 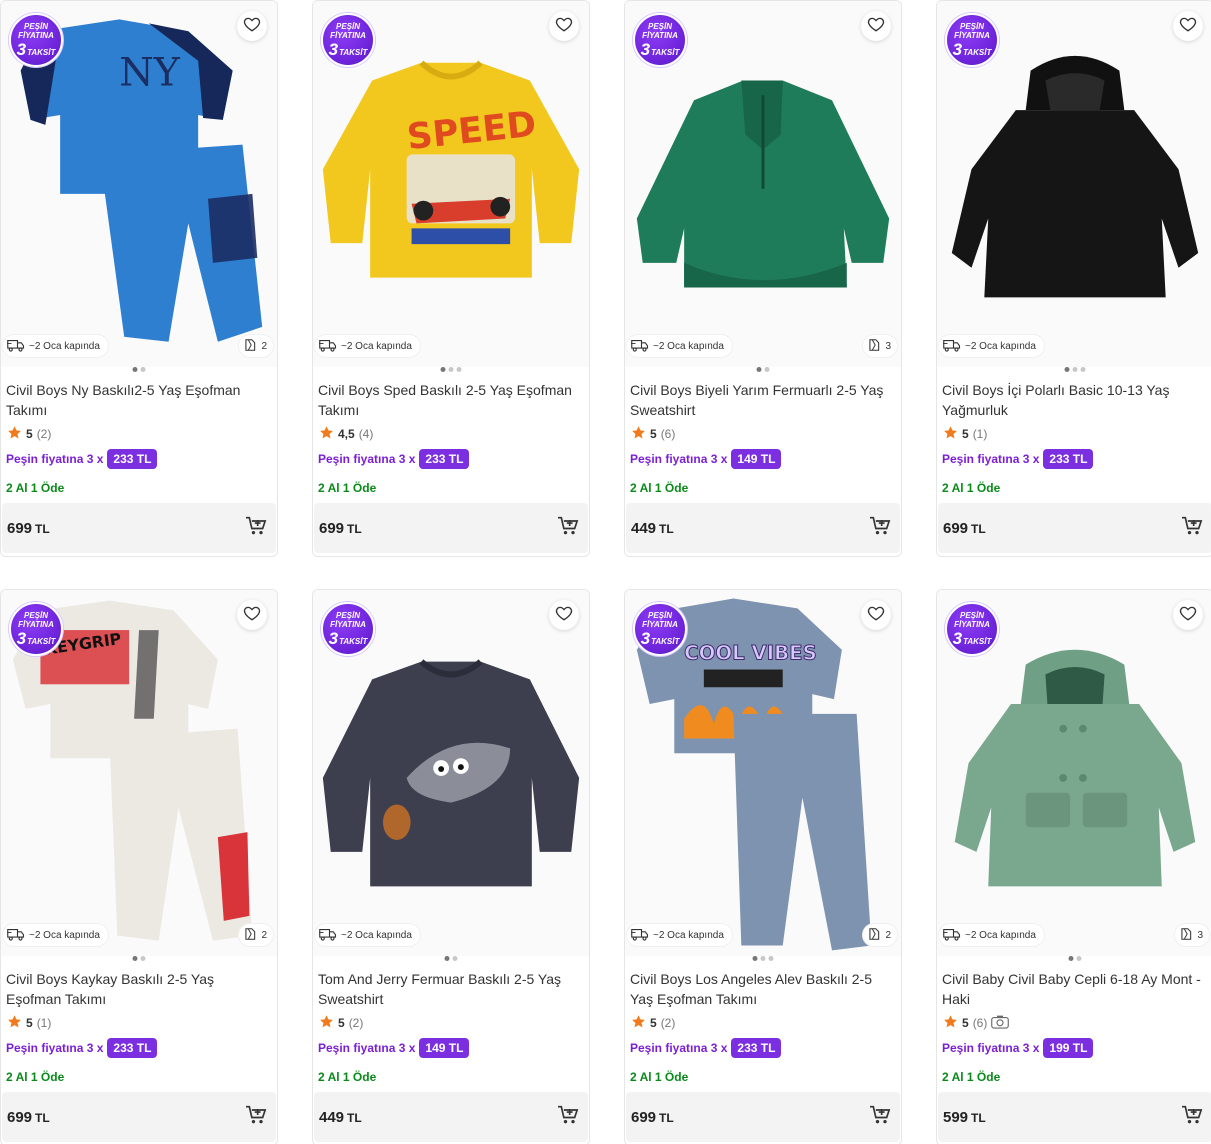 I want to click on price-value: 599, so click(x=956, y=1117).